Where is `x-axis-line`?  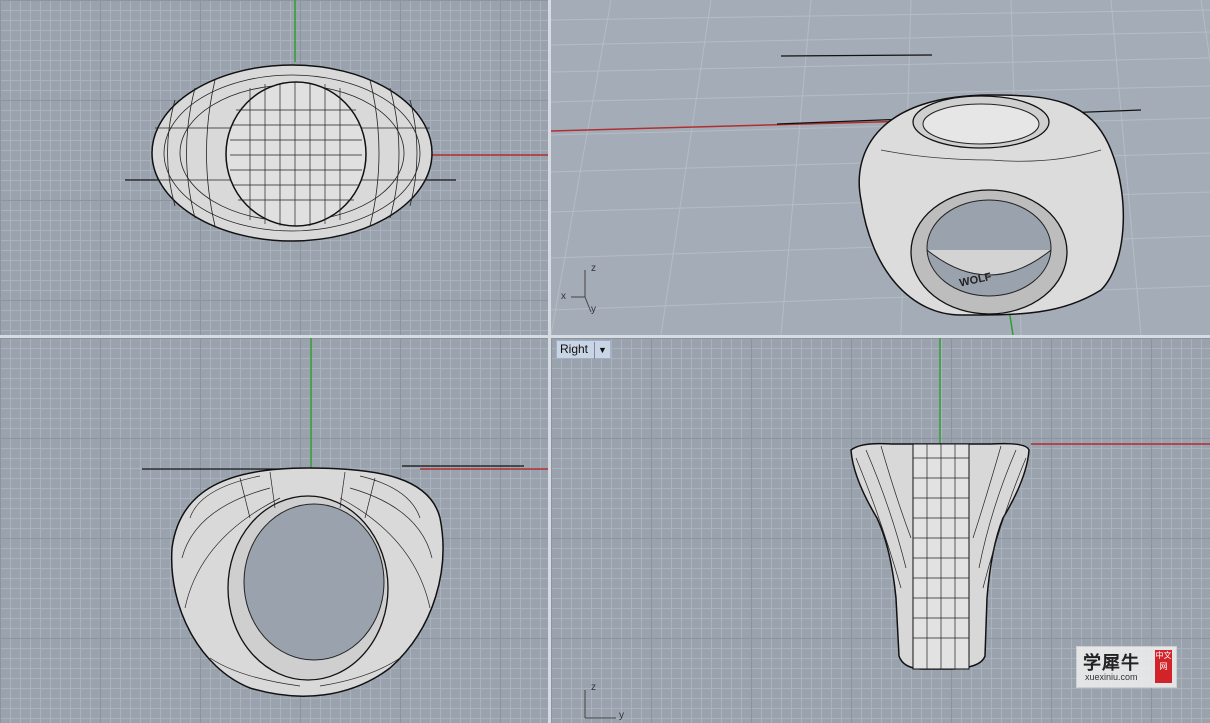 x-axis-line is located at coordinates (731, 126).